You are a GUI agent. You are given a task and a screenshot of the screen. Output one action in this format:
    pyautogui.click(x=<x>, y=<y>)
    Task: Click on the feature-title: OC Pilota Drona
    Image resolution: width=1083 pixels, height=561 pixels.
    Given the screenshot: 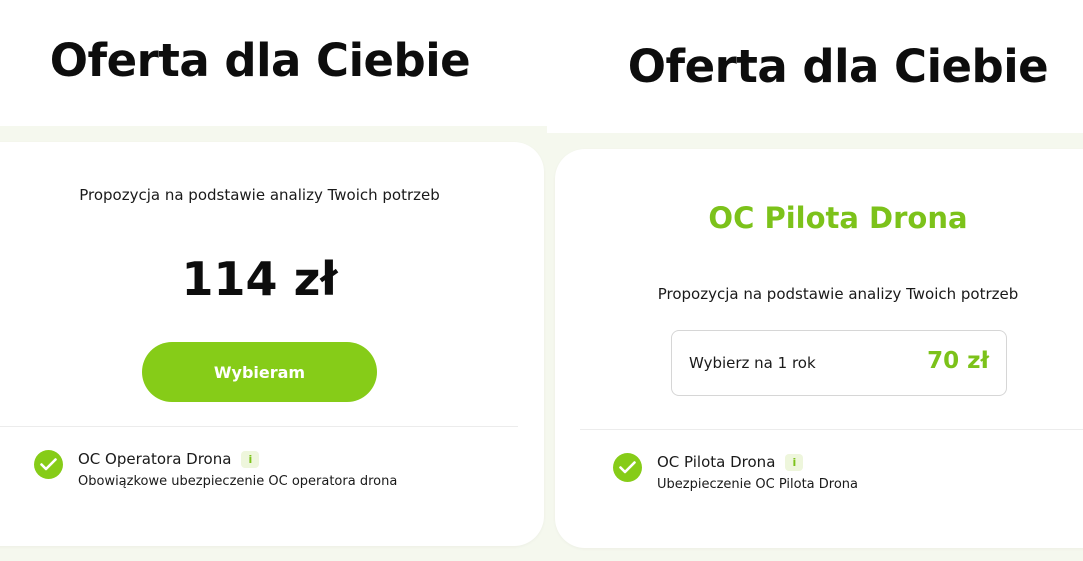 What is the action you would take?
    pyautogui.click(x=716, y=462)
    